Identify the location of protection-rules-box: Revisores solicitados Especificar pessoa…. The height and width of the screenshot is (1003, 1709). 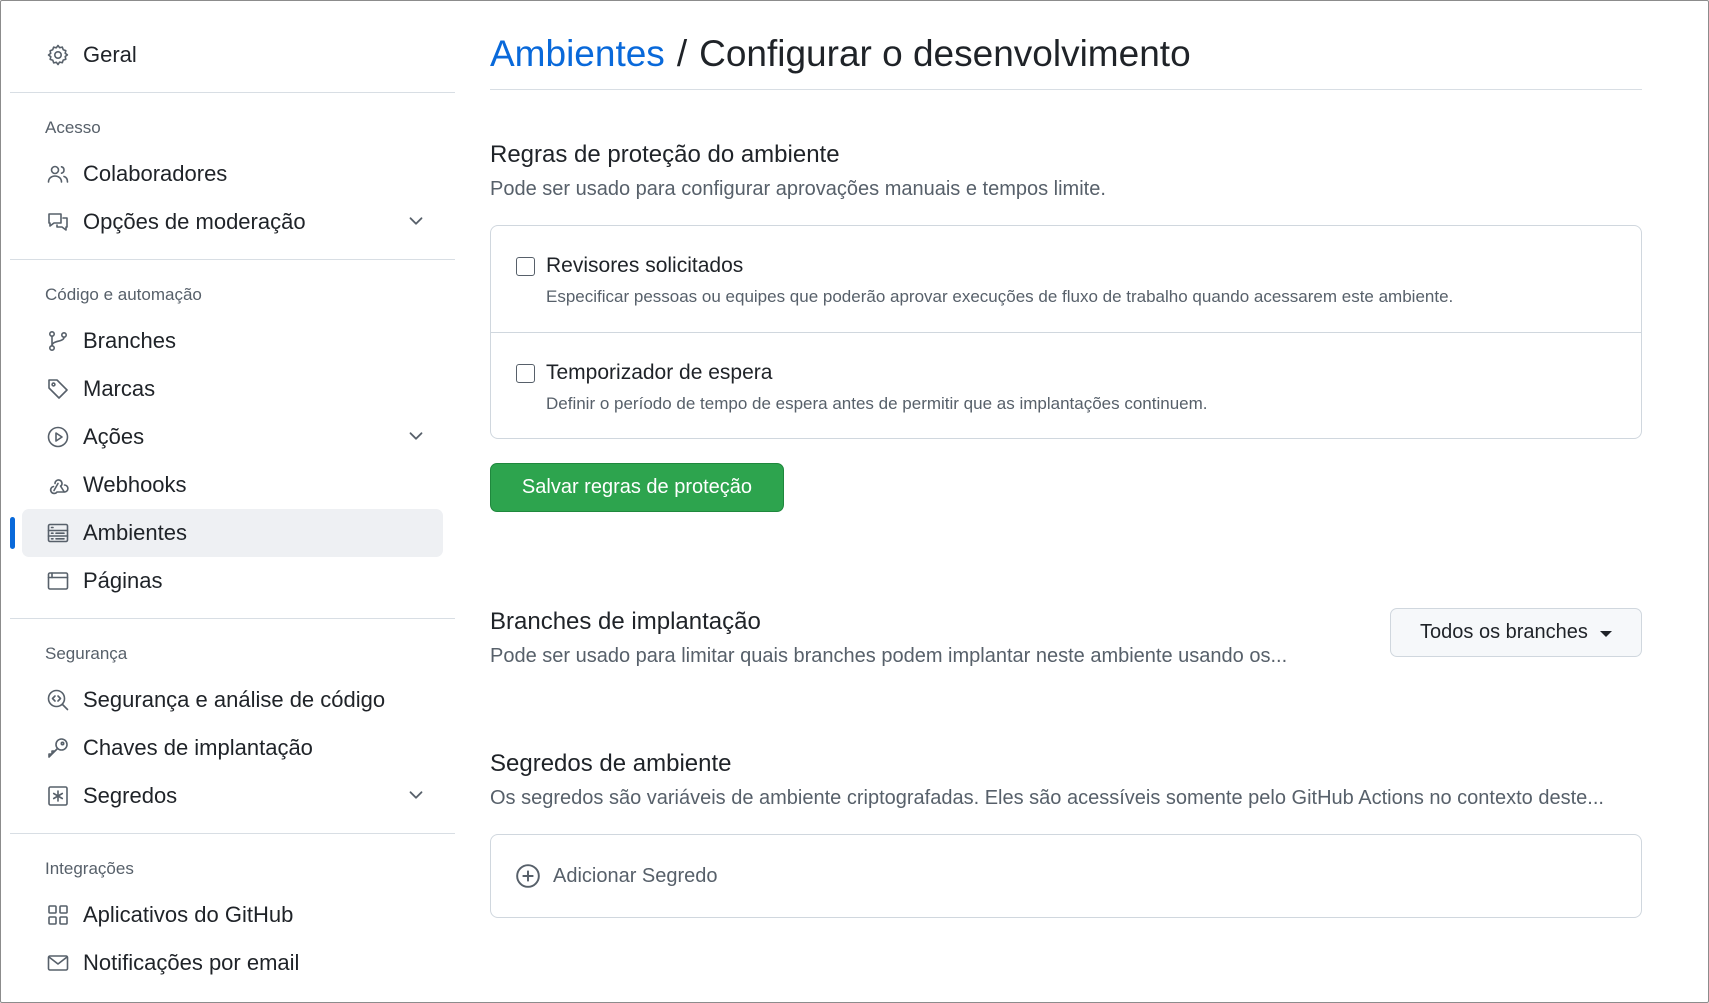
(1066, 332).